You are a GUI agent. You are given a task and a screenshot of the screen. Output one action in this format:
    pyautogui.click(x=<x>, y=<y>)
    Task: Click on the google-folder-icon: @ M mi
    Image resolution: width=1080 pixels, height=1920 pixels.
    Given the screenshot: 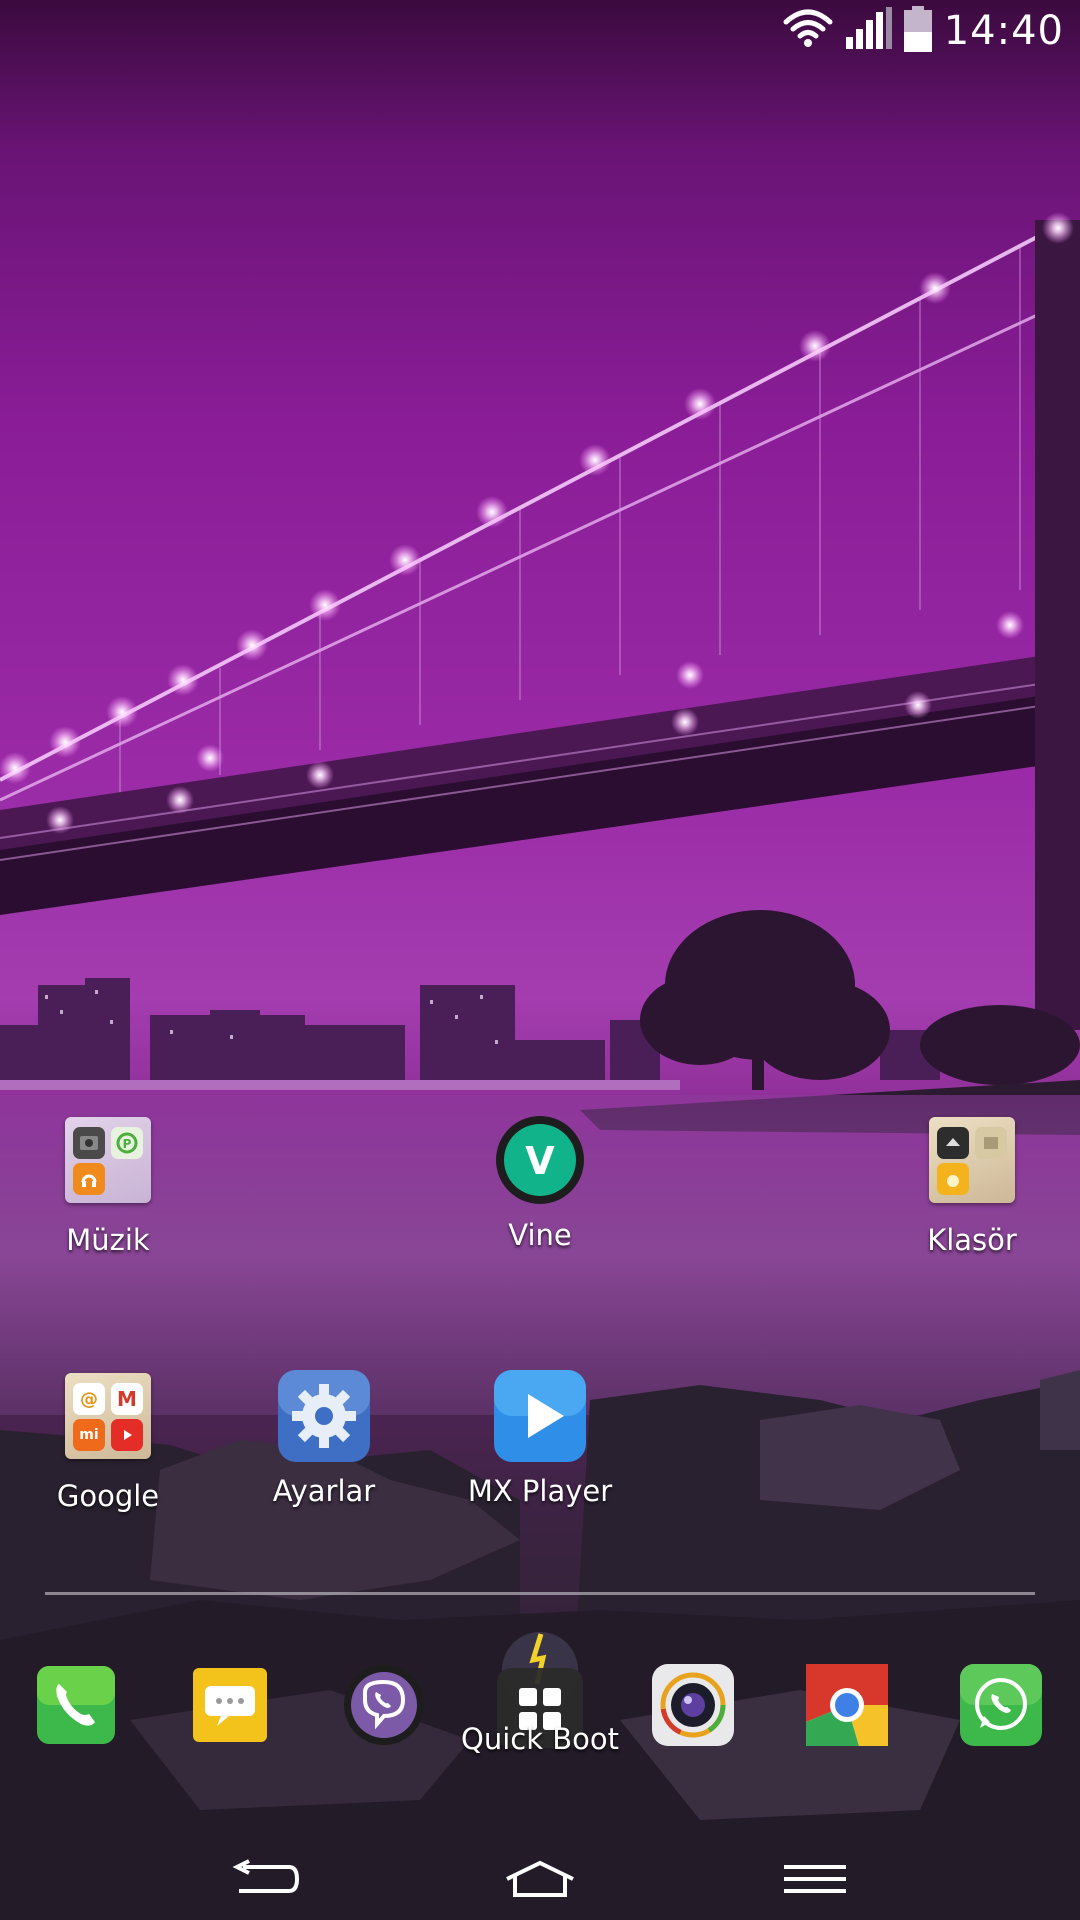 What is the action you would take?
    pyautogui.click(x=108, y=1421)
    